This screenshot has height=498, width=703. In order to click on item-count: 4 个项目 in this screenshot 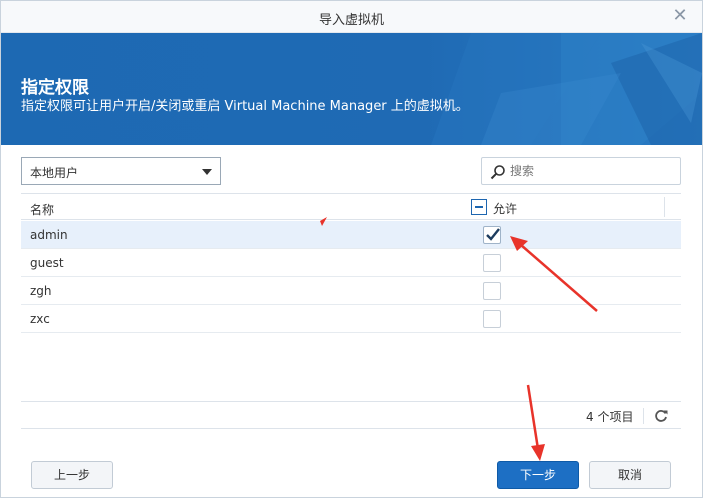, I will do `click(610, 417)`.